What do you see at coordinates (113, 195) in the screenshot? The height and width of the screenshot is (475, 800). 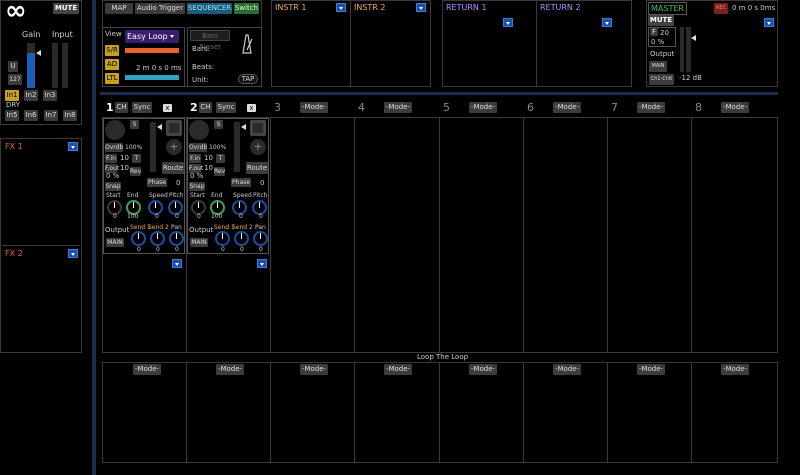 I see `track1-start-label: Start` at bounding box center [113, 195].